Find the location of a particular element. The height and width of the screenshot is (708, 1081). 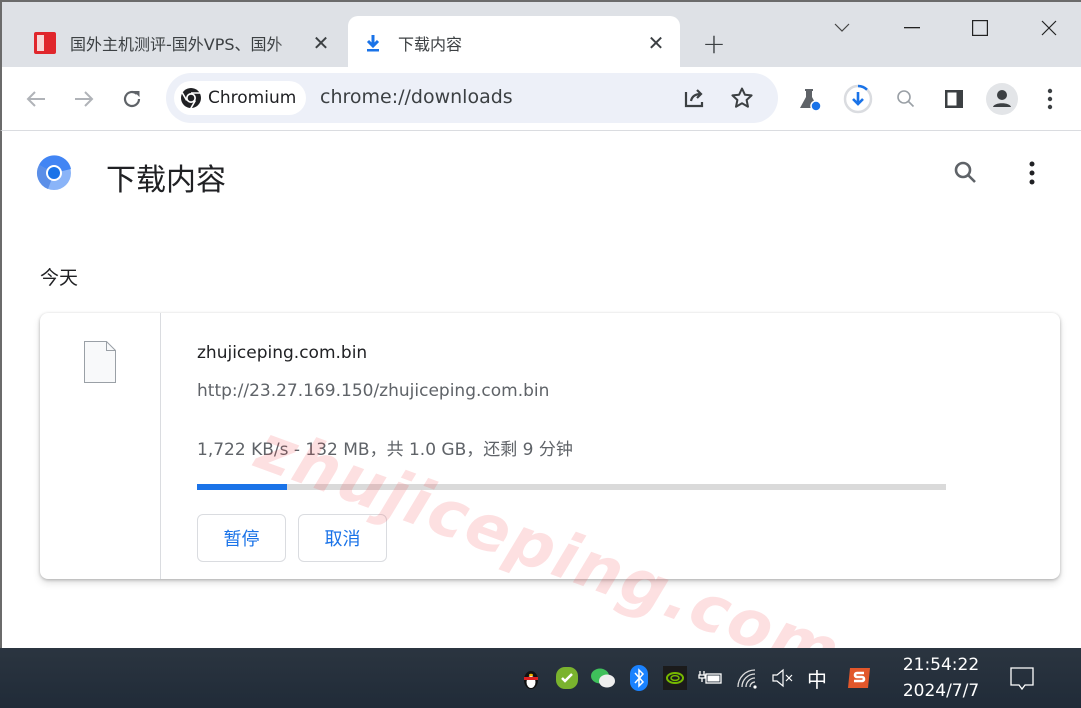

site-chip: Chromium is located at coordinates (240, 98).